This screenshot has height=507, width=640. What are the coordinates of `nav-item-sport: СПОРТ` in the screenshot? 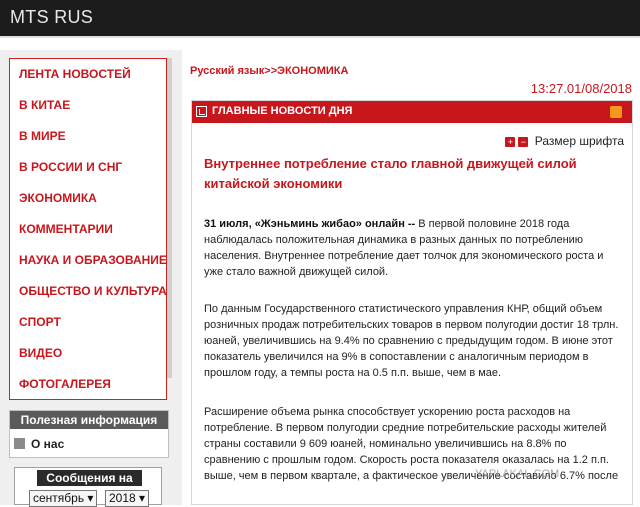 It's located at (40, 325).